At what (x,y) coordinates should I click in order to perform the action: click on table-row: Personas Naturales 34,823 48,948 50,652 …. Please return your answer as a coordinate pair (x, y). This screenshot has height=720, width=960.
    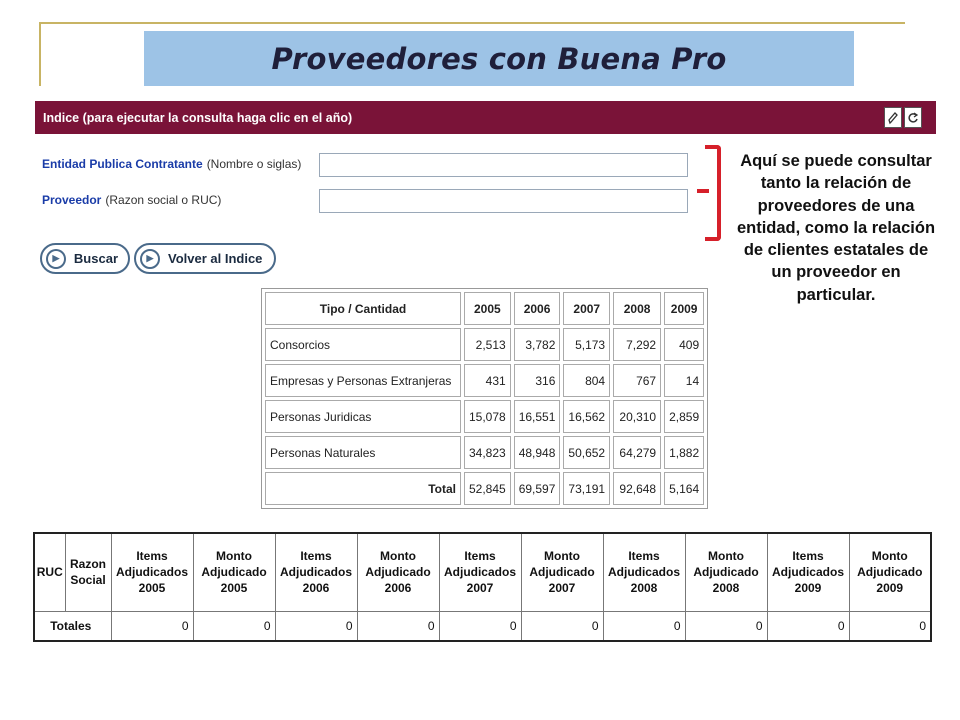
    Looking at the image, I should click on (485, 452).